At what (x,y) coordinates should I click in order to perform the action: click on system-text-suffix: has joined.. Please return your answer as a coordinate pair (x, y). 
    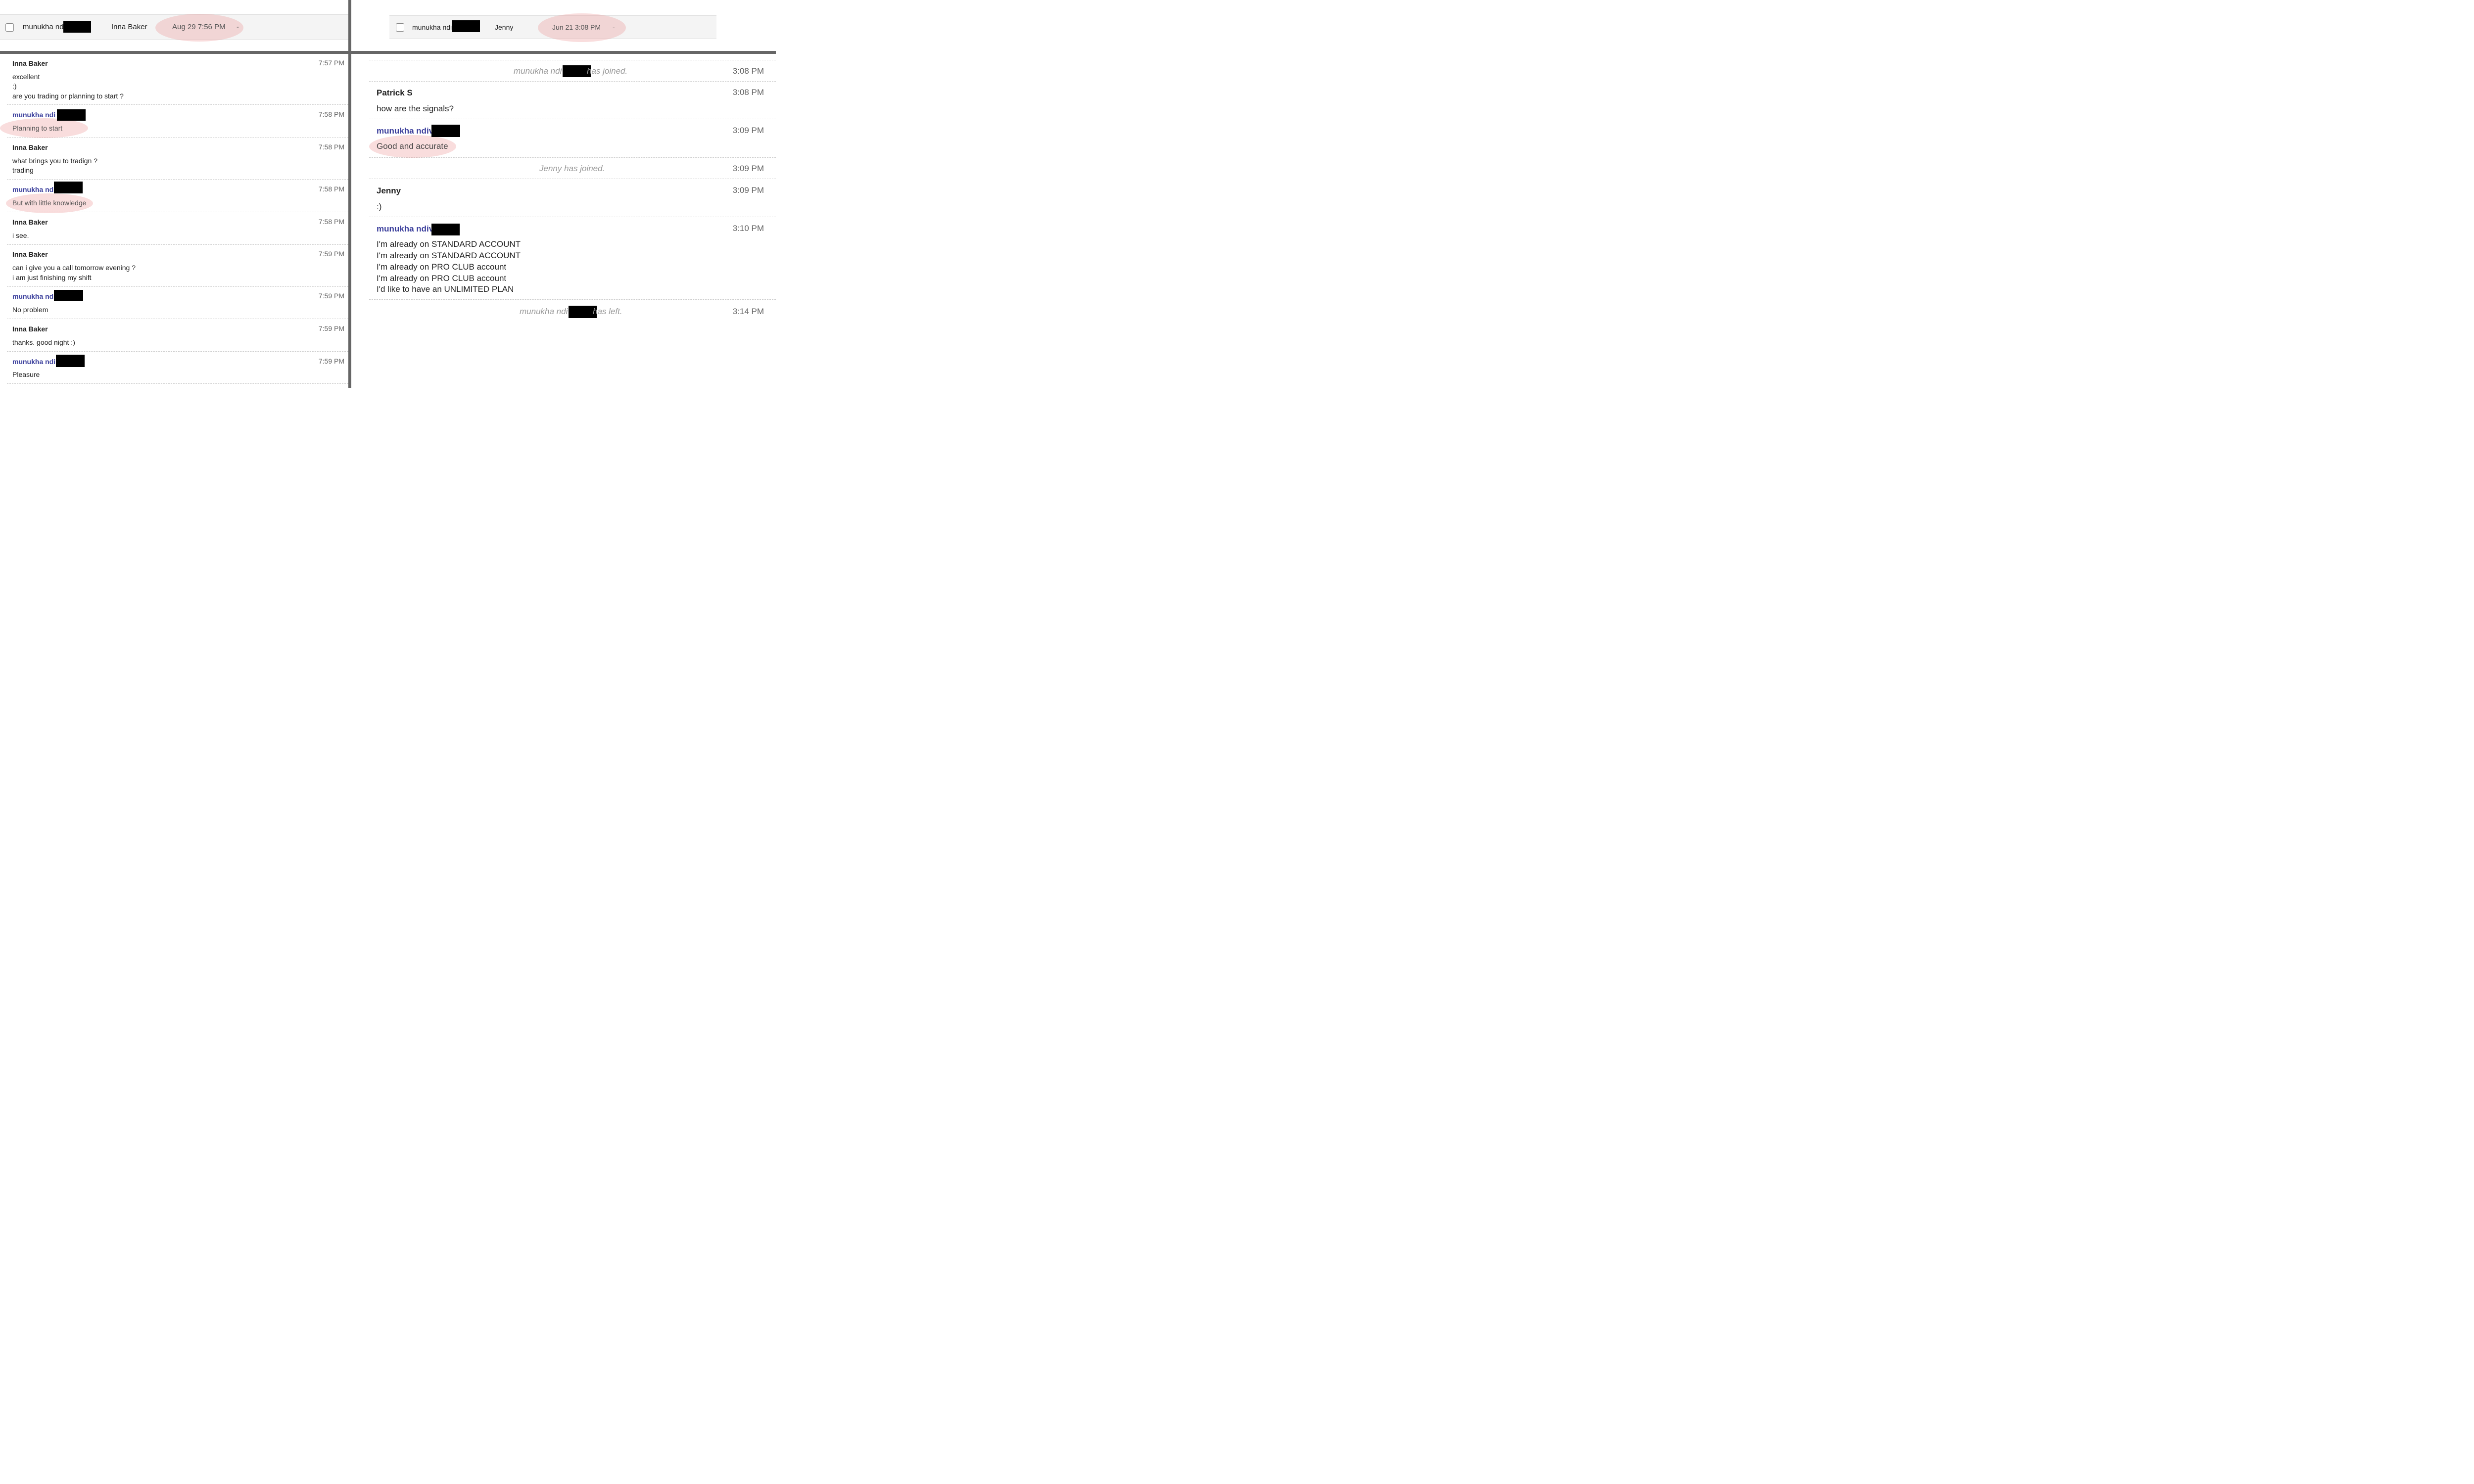
    Looking at the image, I should click on (607, 71).